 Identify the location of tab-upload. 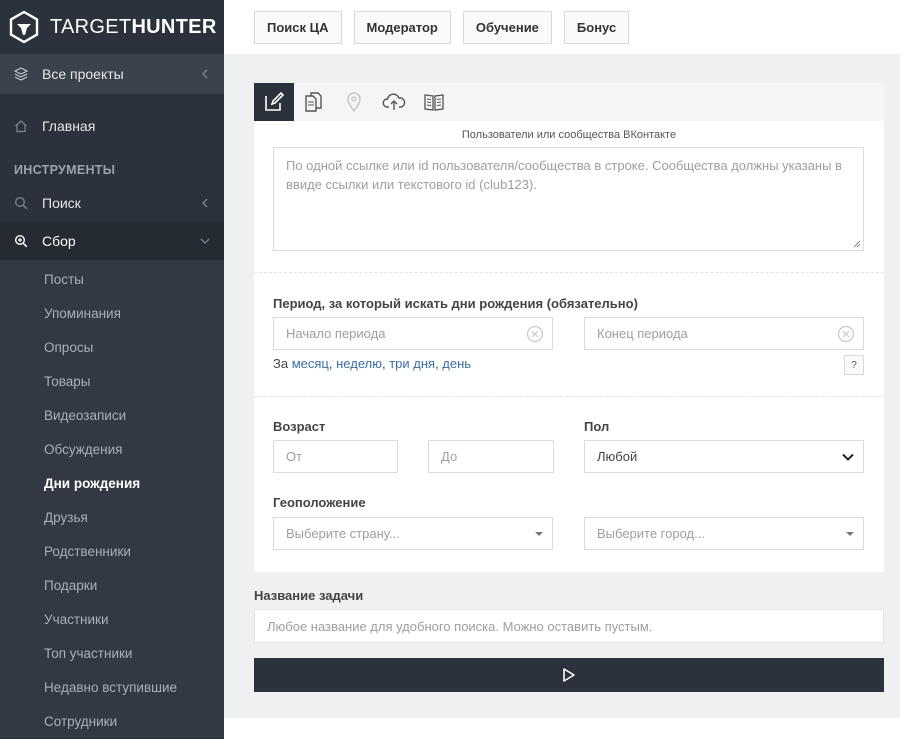
(394, 102).